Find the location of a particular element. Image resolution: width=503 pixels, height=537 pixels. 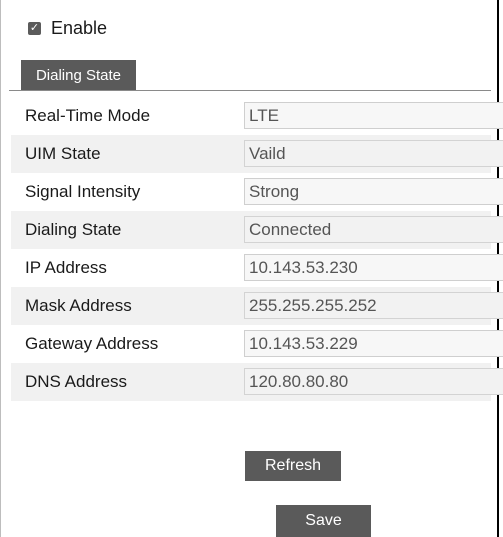

field-value: 10.143.53.229 is located at coordinates (373, 343).